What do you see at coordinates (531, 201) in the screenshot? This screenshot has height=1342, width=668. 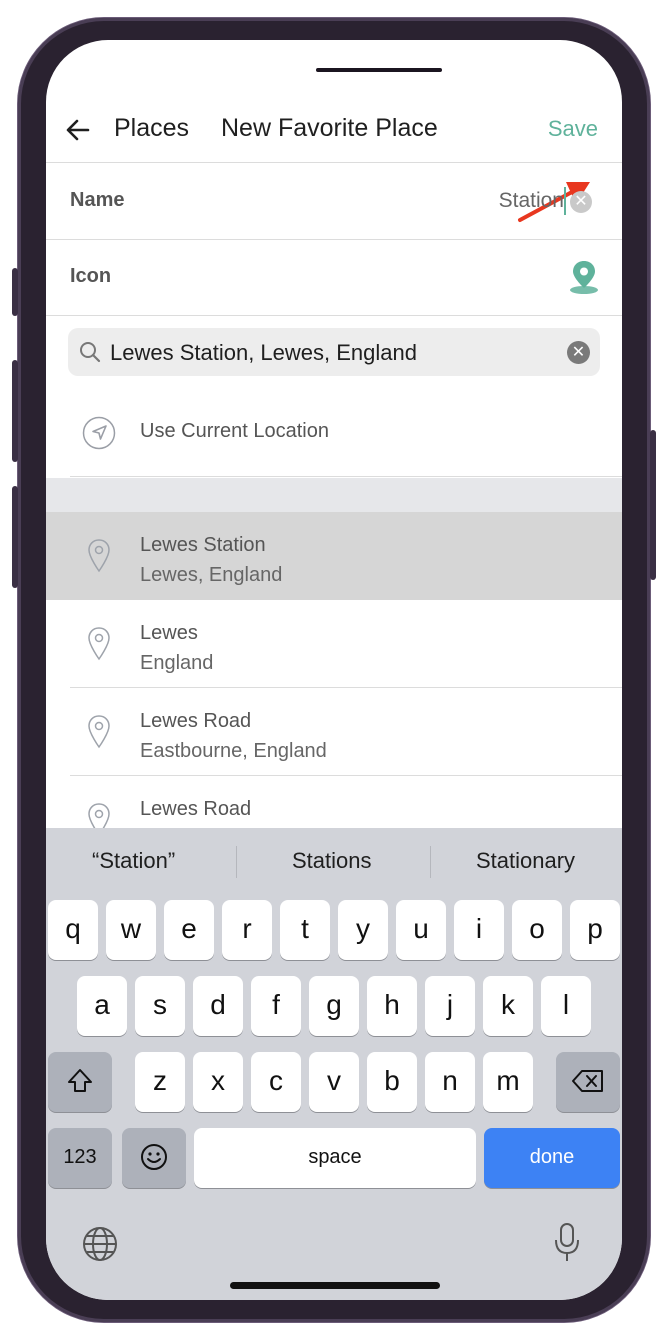 I see `name-input: Station` at bounding box center [531, 201].